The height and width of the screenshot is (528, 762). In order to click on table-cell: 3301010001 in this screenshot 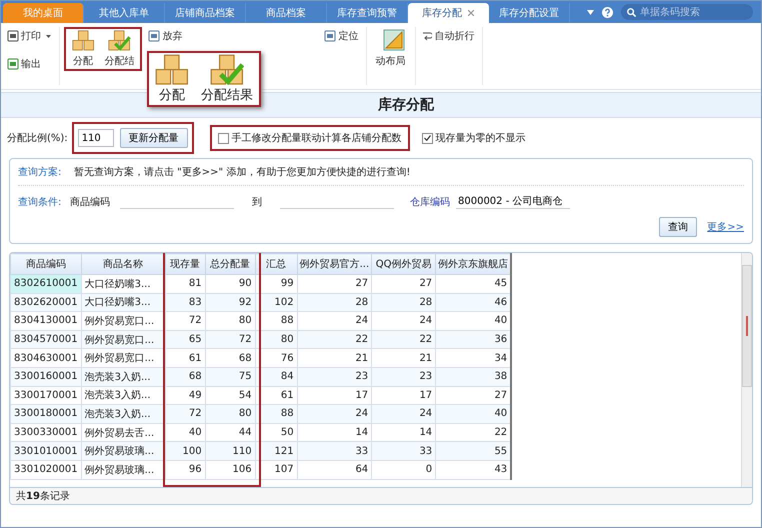, I will do `click(46, 451)`.